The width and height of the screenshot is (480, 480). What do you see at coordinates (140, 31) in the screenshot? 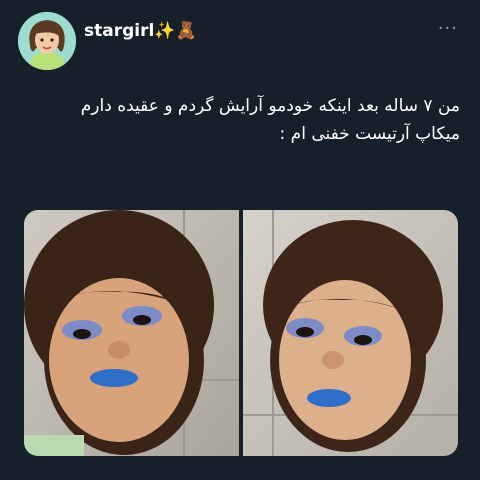
I see `author-name: stargirl✨🧸` at bounding box center [140, 31].